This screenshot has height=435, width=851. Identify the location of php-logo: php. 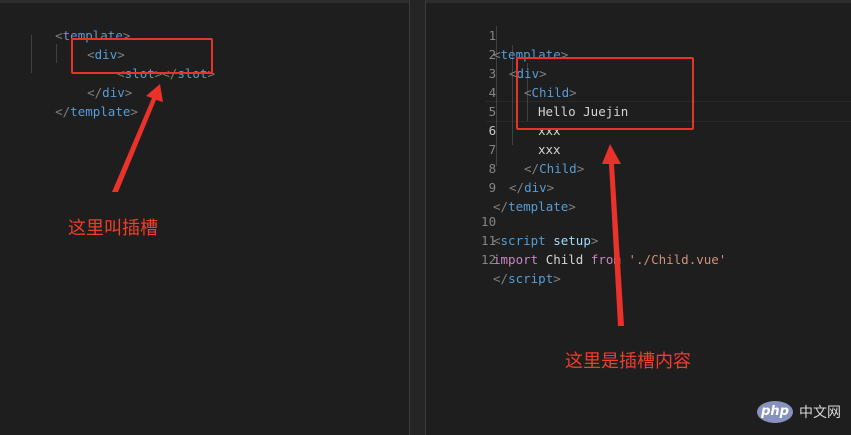
(775, 412).